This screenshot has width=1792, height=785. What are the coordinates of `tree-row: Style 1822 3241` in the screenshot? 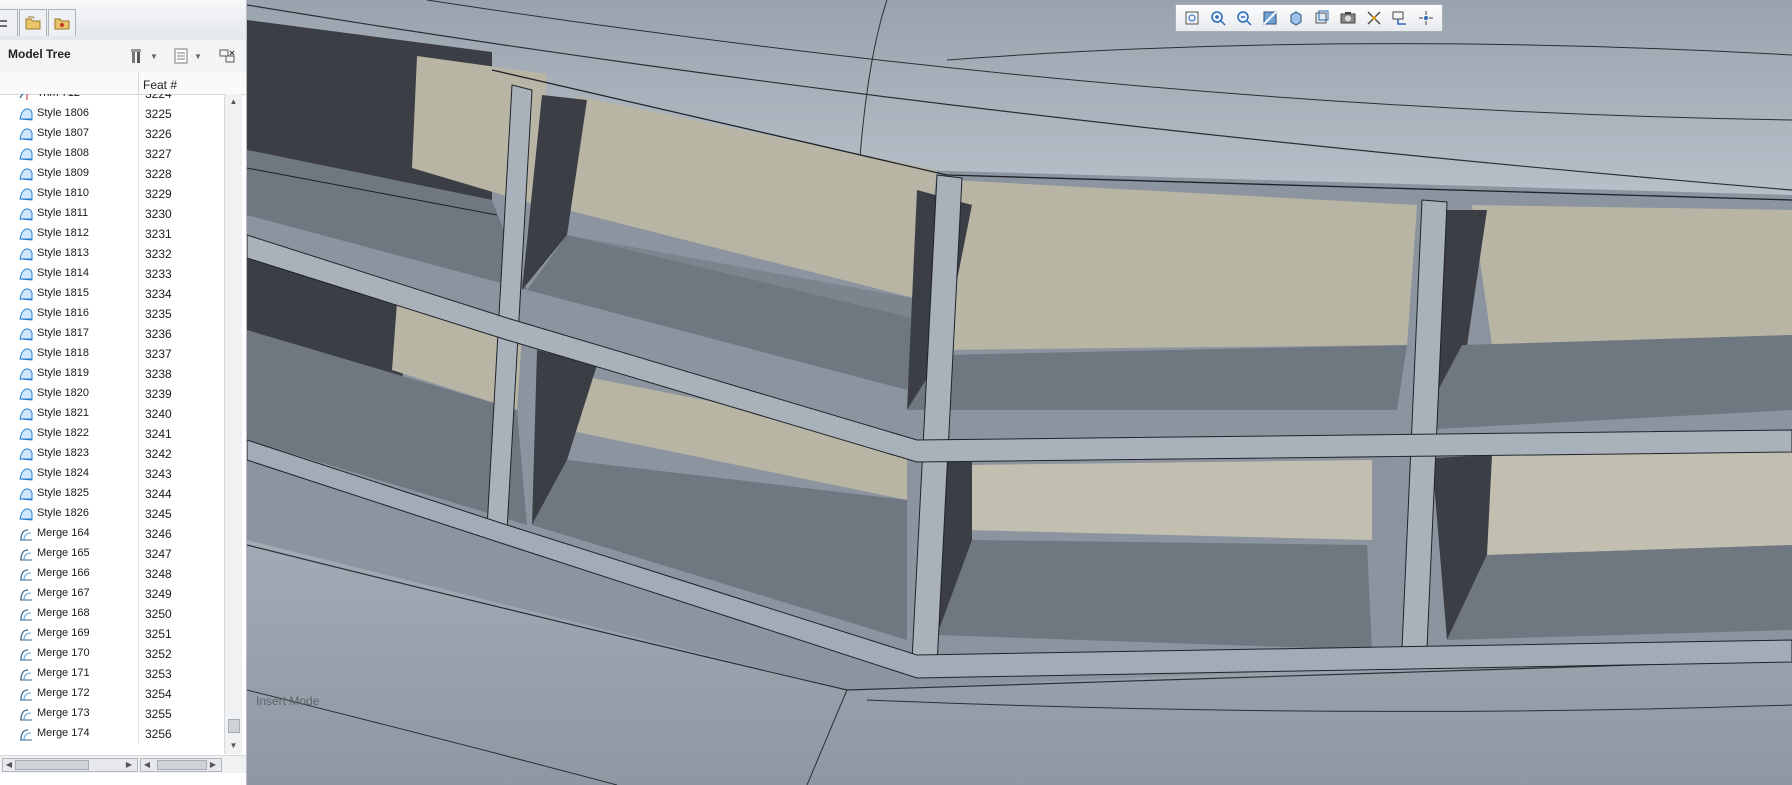 It's located at (112, 434).